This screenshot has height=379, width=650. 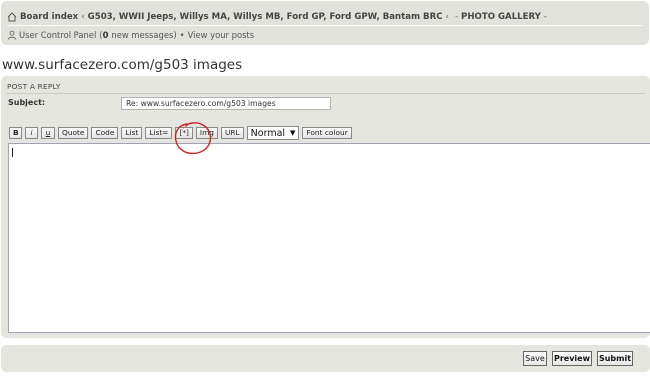 I want to click on text-caret, so click(x=12, y=152).